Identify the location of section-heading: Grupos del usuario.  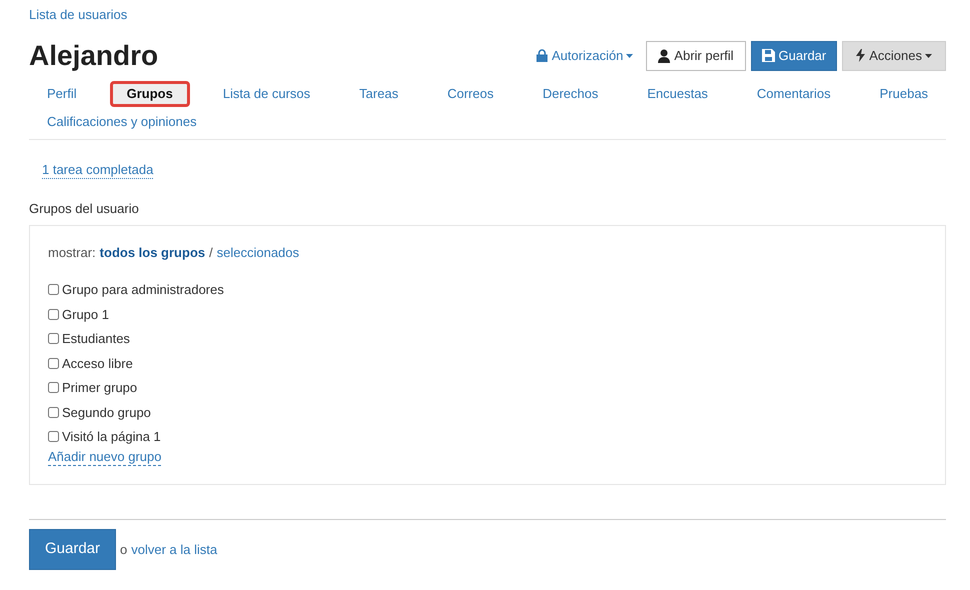
(84, 209).